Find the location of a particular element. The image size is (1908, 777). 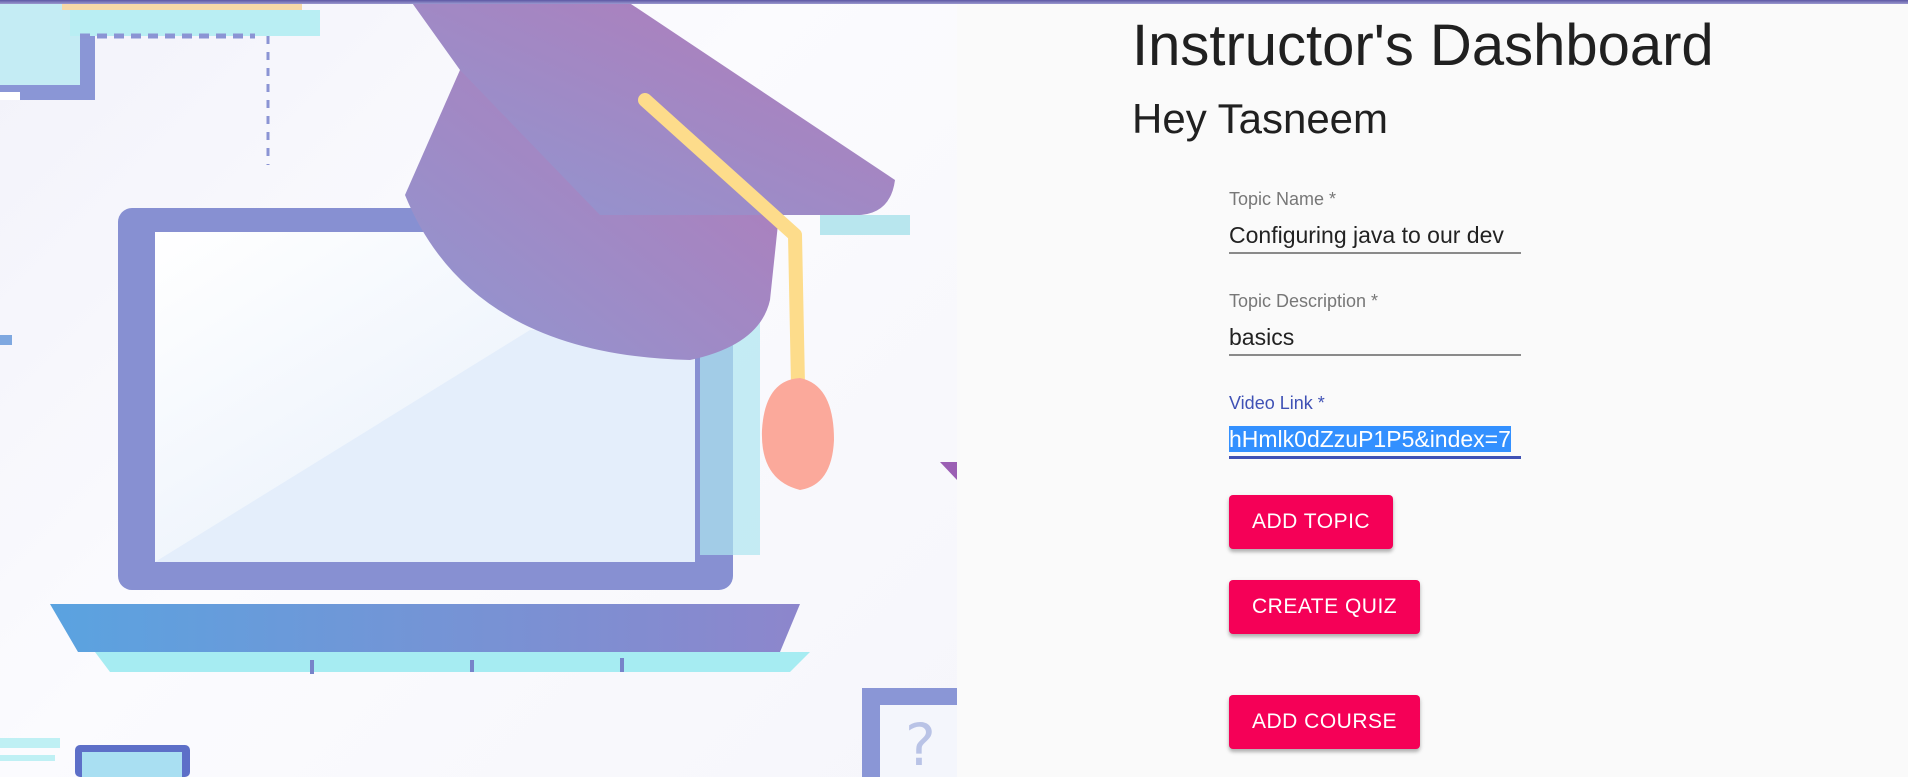

video-link-input: hHmlk0dZzuP1P5&index=7 is located at coordinates (1375, 440).